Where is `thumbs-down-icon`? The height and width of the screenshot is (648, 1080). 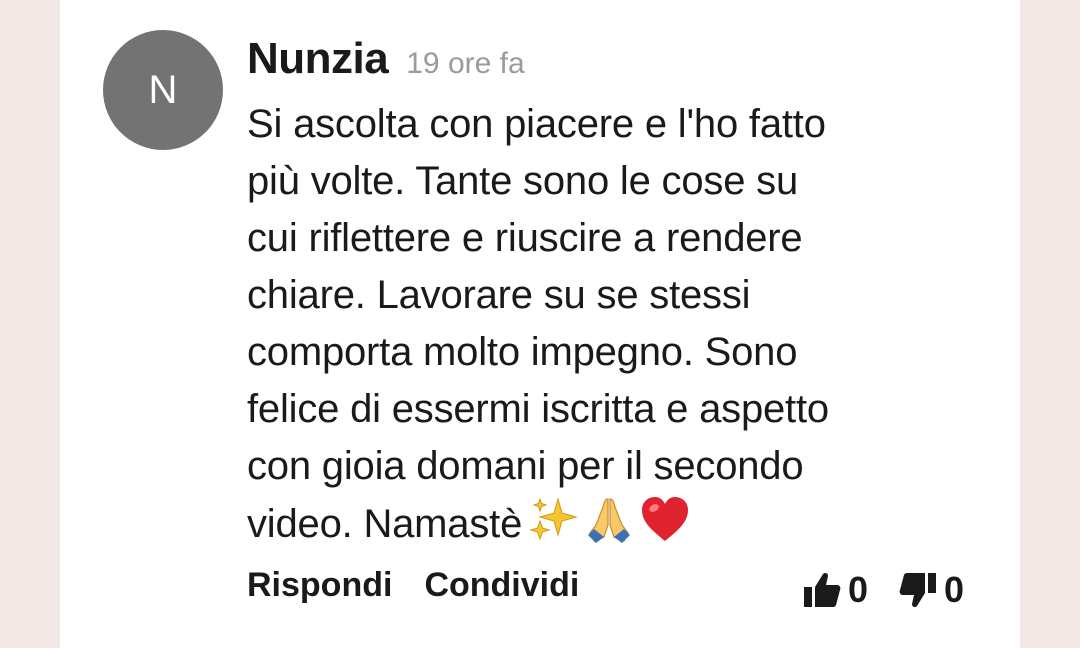 thumbs-down-icon is located at coordinates (917, 590).